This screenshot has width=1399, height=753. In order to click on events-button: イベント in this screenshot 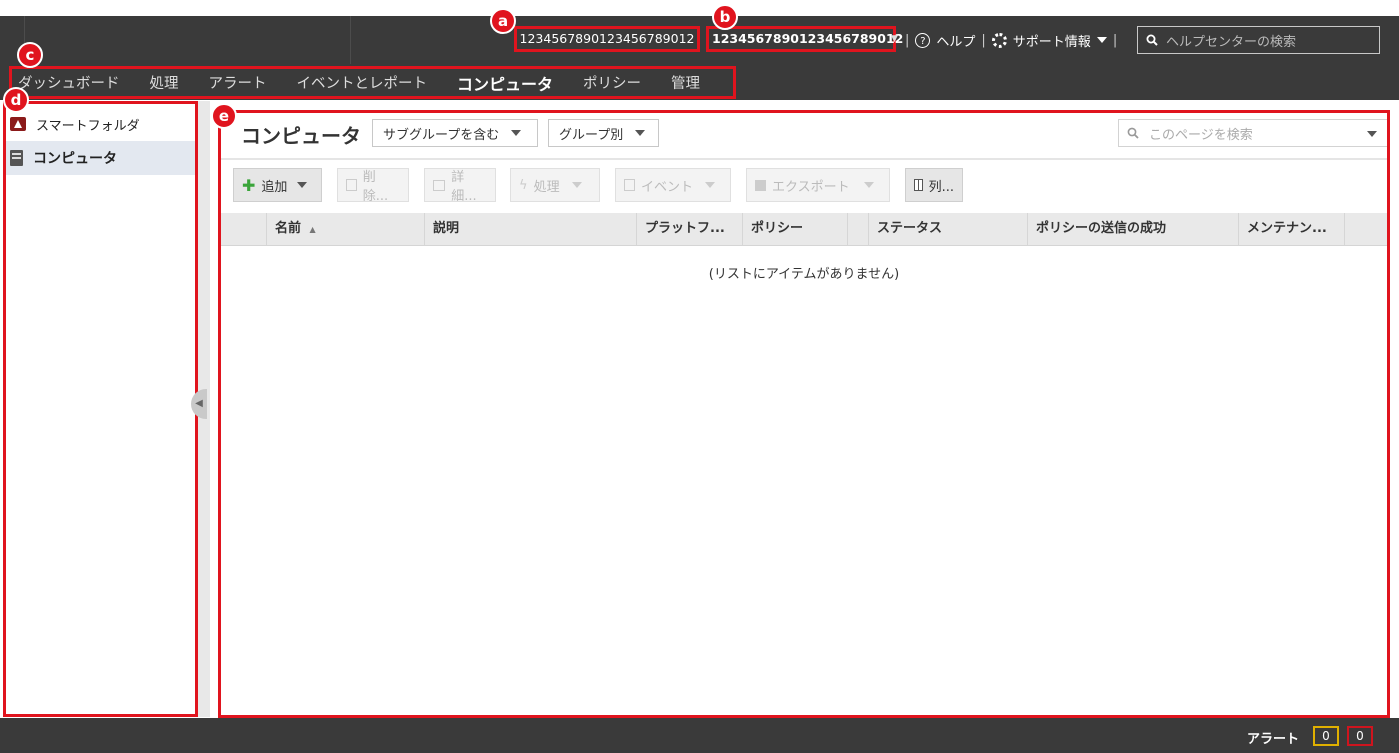, I will do `click(673, 185)`.